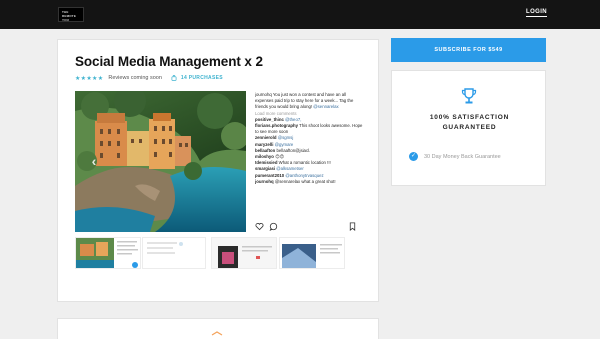  What do you see at coordinates (462, 156) in the screenshot?
I see `guarantee-text: 30 Day Money Back Guarantee` at bounding box center [462, 156].